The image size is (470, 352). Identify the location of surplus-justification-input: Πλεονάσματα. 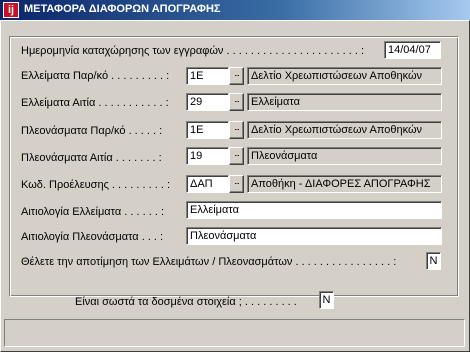
(314, 236).